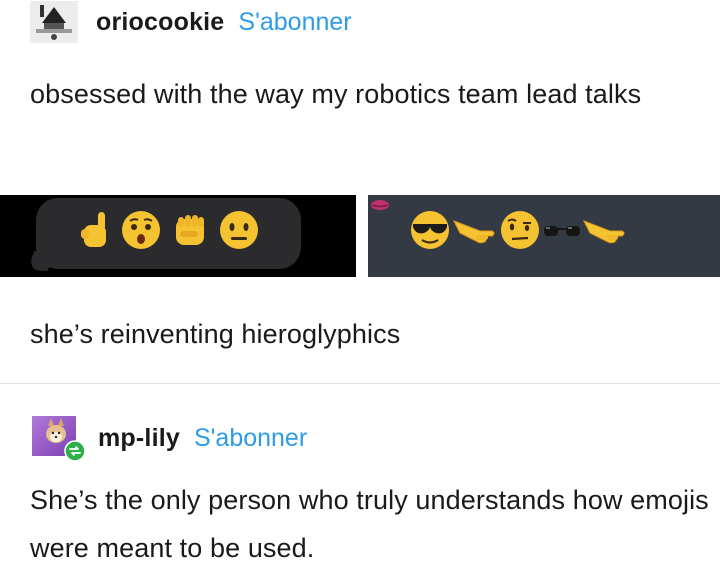 This screenshot has height=581, width=720. I want to click on avatar-image, so click(54, 22).